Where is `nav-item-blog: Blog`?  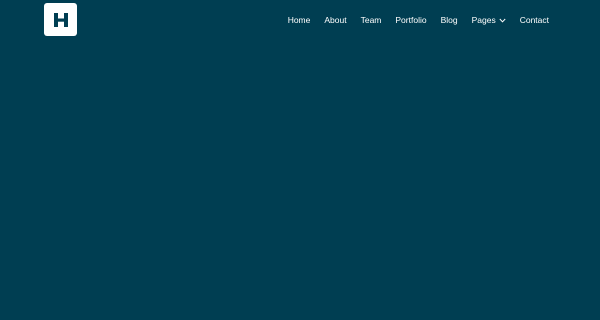 nav-item-blog: Blog is located at coordinates (449, 20).